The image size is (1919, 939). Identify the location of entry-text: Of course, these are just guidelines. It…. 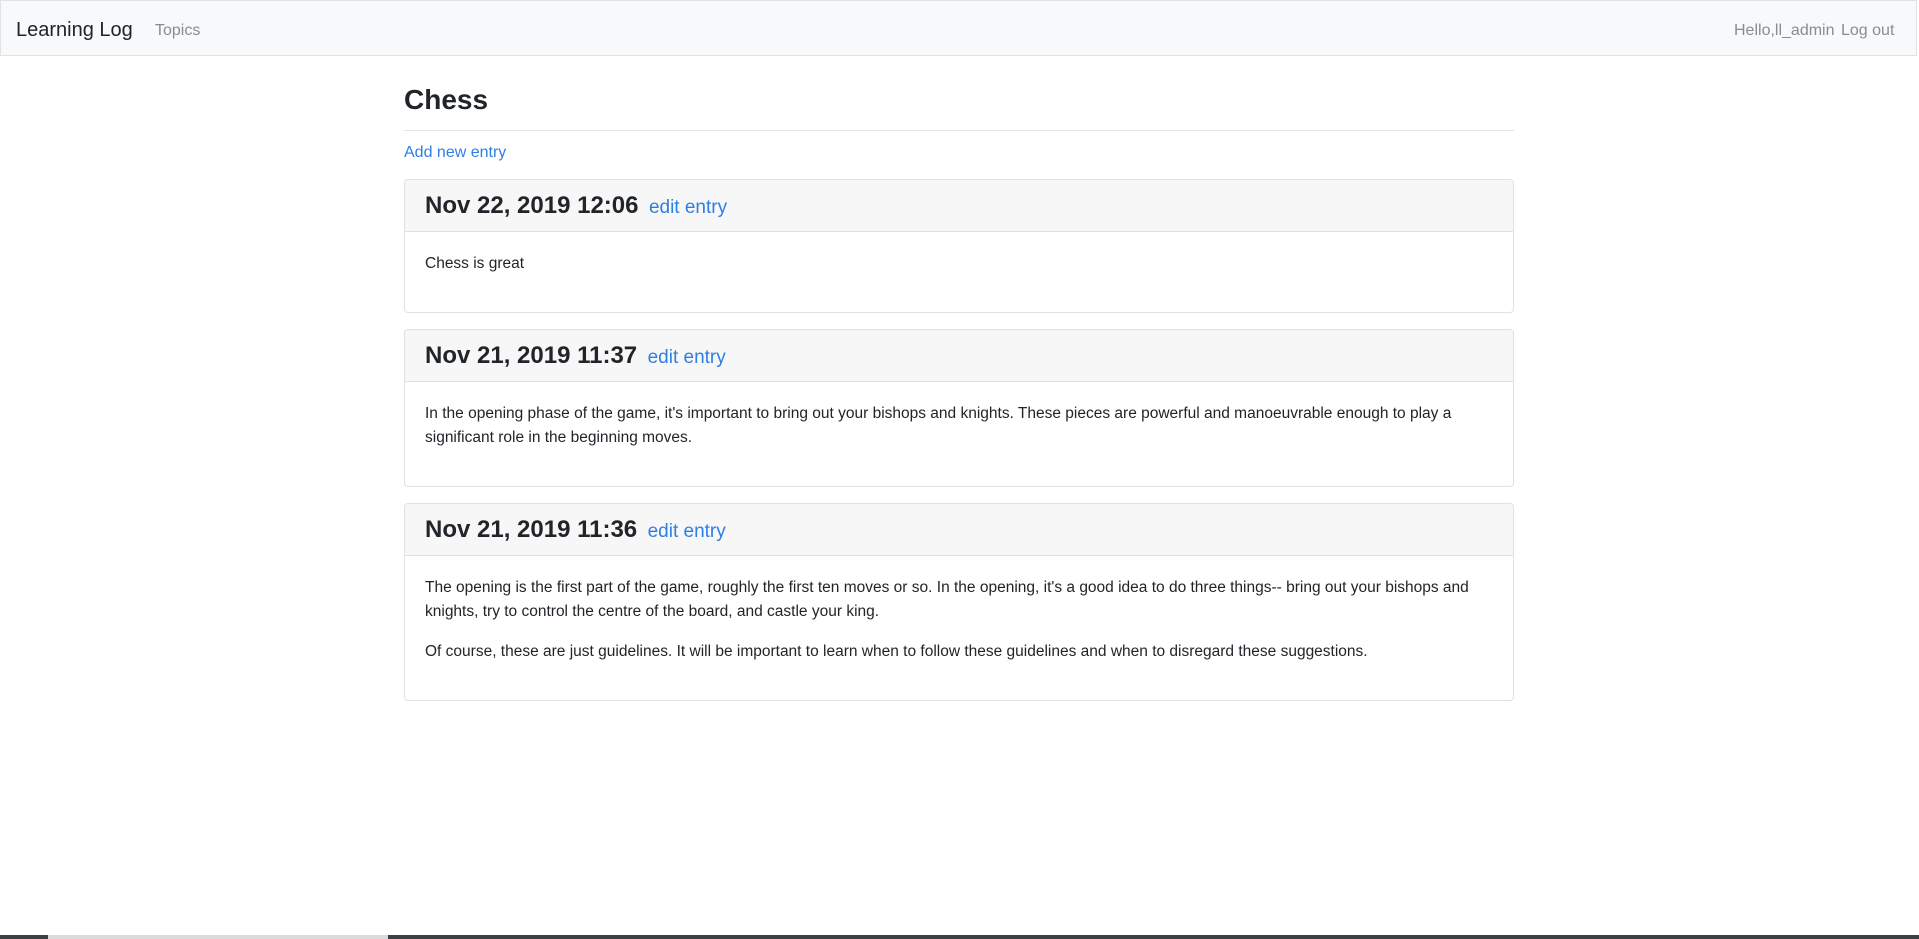
(896, 651).